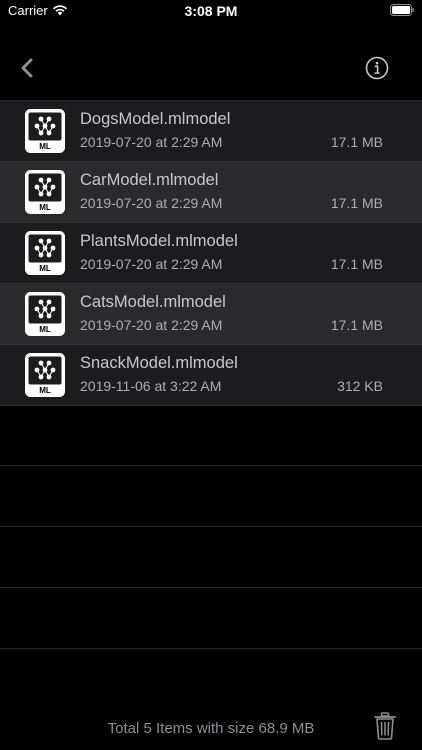  Describe the element at coordinates (155, 119) in the screenshot. I see `file-name: DogsModel.mlmodel` at that location.